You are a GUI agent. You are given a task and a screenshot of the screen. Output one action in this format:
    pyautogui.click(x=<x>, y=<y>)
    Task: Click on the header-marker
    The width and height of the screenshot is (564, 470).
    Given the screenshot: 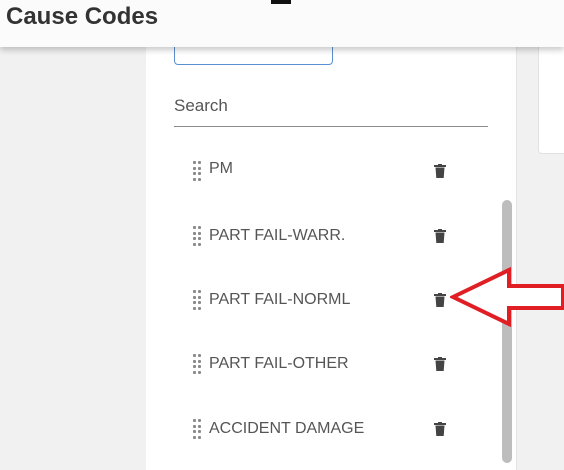 What is the action you would take?
    pyautogui.click(x=281, y=2)
    